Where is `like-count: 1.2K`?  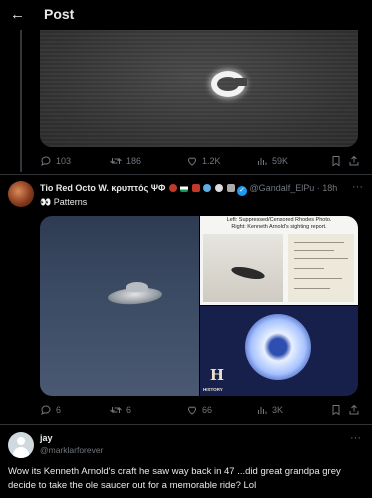 like-count: 1.2K is located at coordinates (211, 161).